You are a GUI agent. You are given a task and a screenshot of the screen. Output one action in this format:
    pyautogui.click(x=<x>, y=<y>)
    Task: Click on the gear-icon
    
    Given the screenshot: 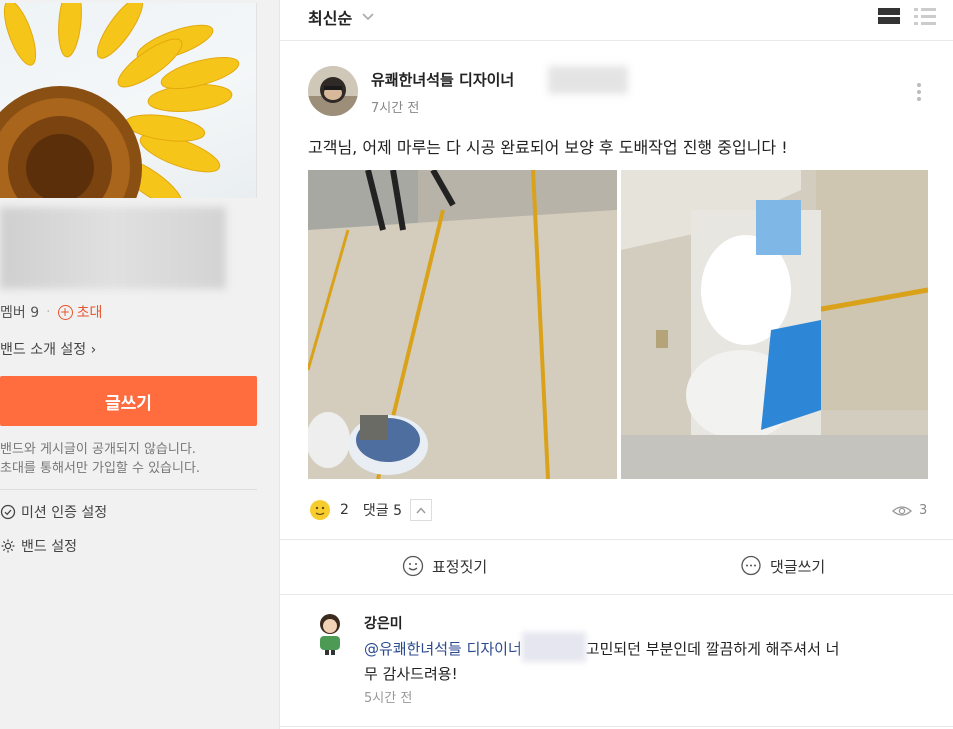 What is the action you would take?
    pyautogui.click(x=8, y=546)
    